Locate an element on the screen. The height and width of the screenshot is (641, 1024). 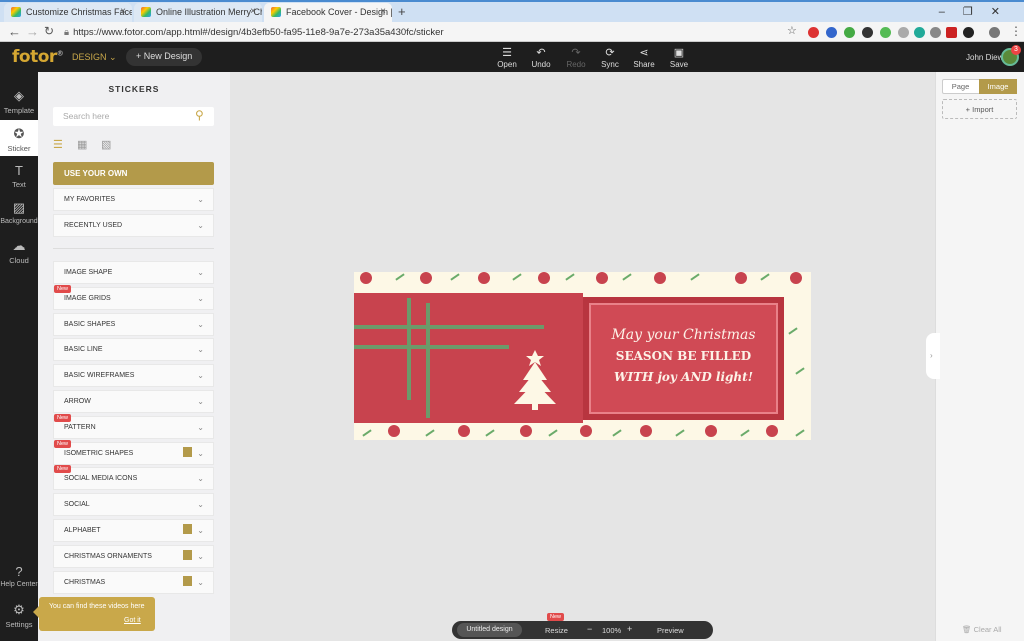
sticker-category: ARROW ⌄ is located at coordinates (133, 401).